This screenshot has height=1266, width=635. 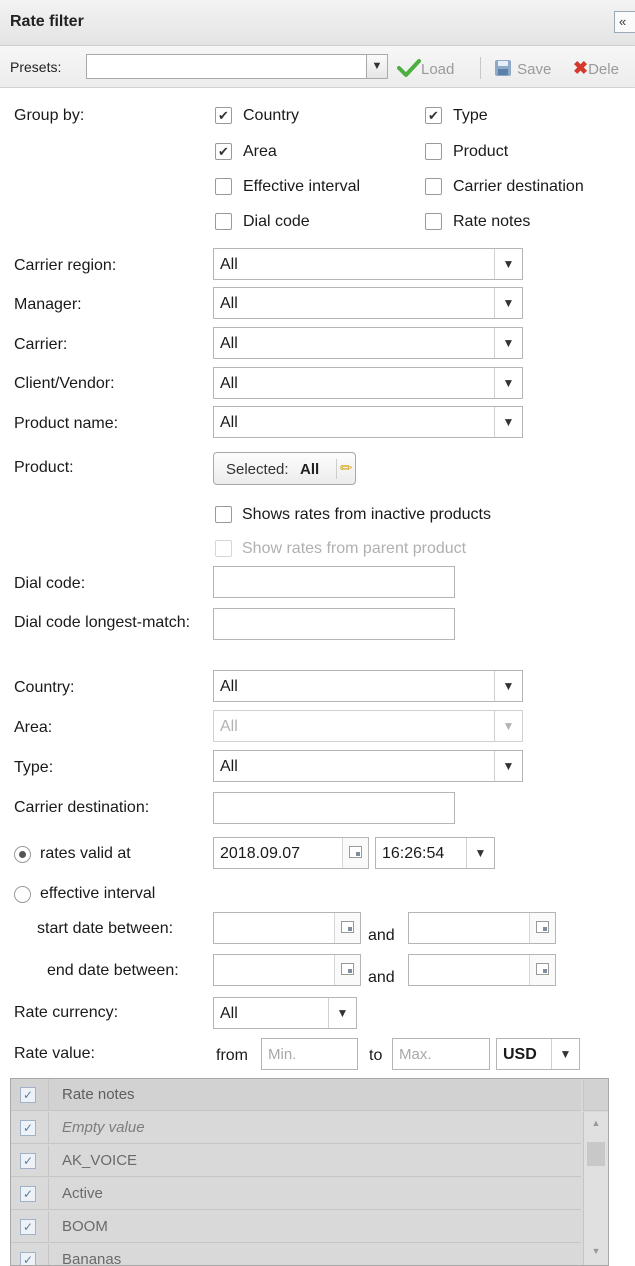 What do you see at coordinates (336, 469) in the screenshot?
I see `button-divider` at bounding box center [336, 469].